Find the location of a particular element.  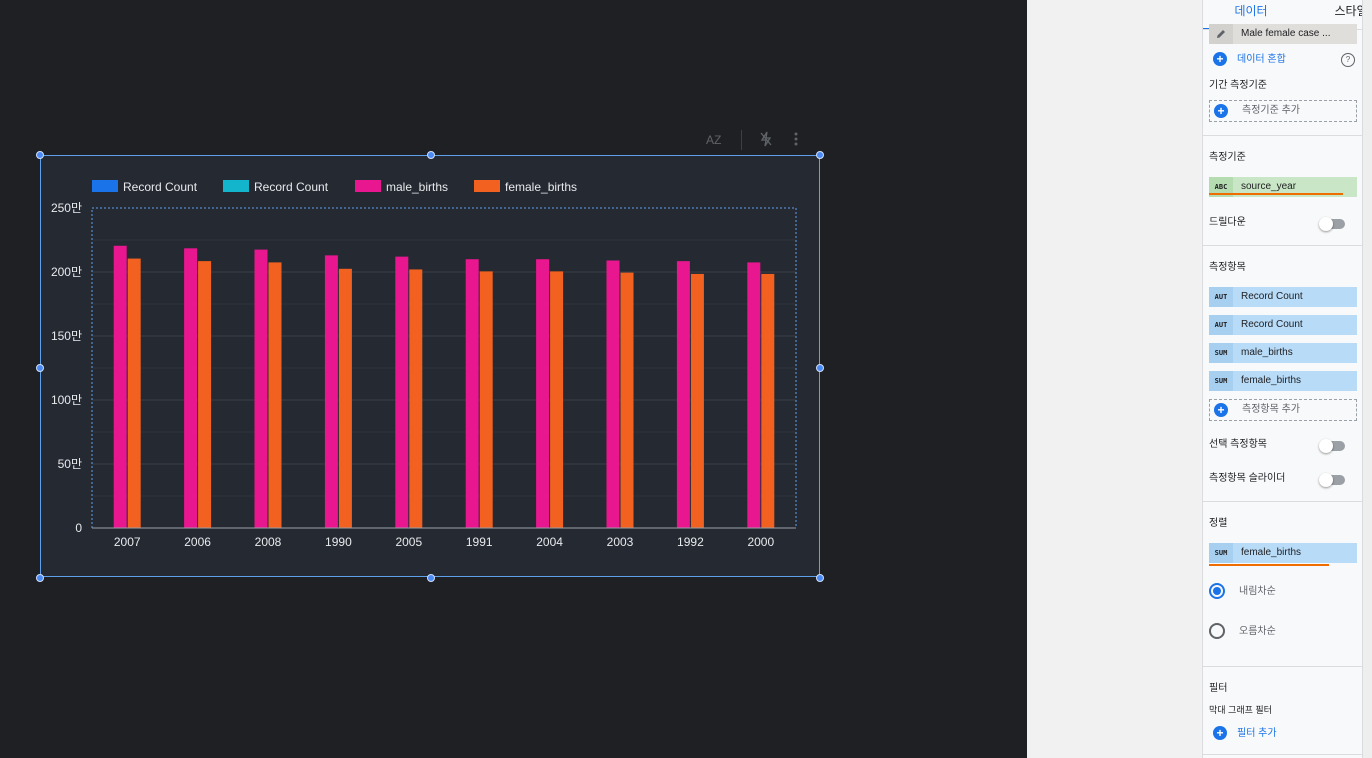

drilldown-label: 드릴다운 is located at coordinates (1227, 222).